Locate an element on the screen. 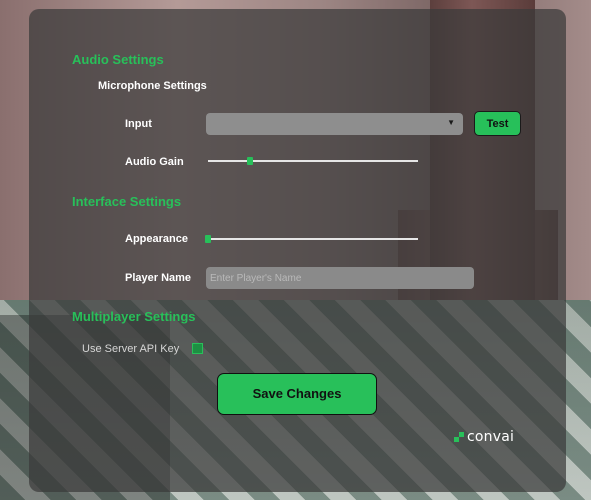 Image resolution: width=591 pixels, height=500 pixels. appearance-thumb is located at coordinates (208, 239).